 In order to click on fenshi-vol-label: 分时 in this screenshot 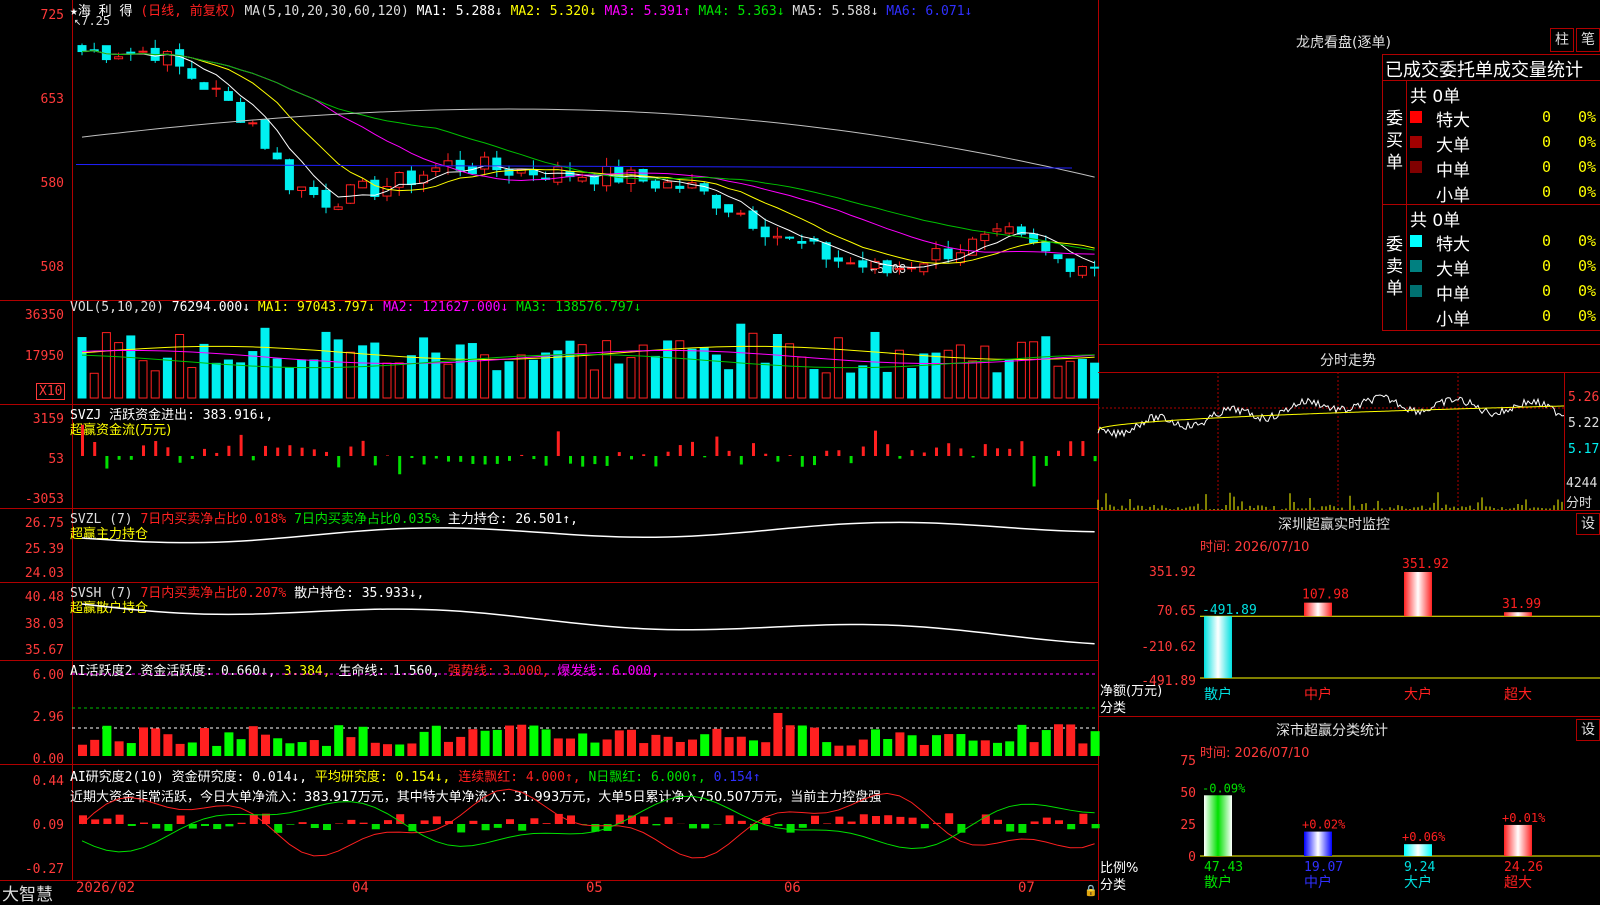, I will do `click(1579, 501)`.